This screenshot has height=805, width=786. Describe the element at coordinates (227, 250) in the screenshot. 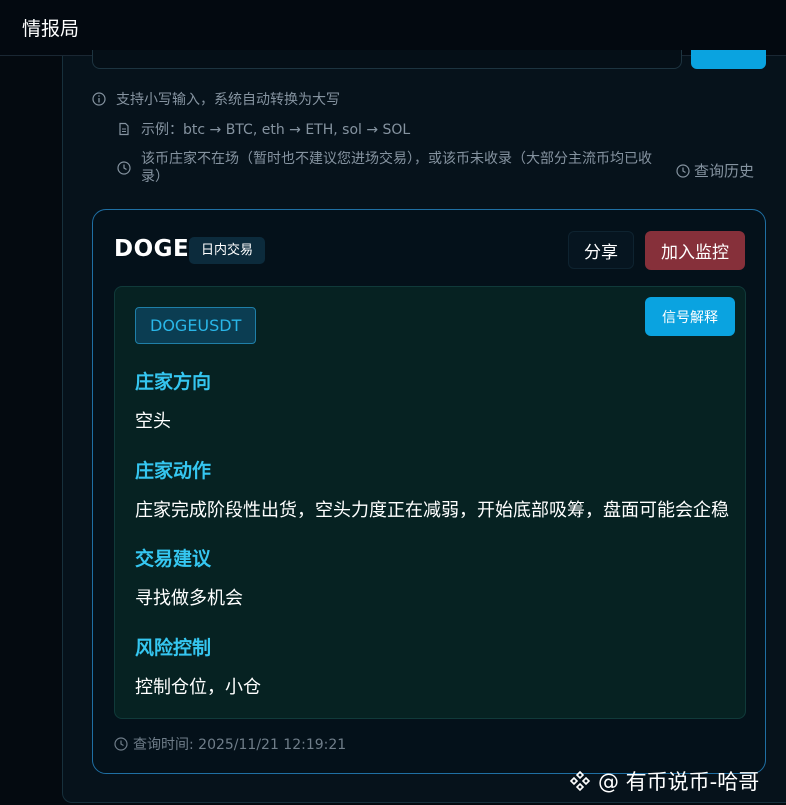

I see `trade-type-badge: 日内交易` at that location.